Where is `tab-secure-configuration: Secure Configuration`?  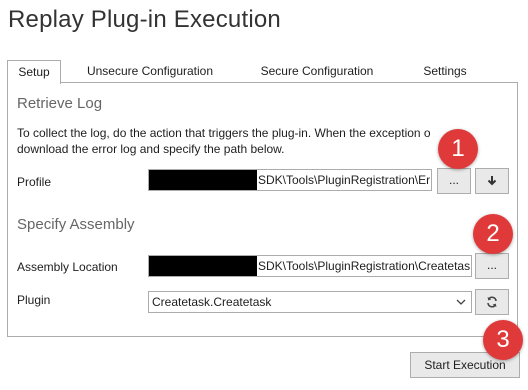 tab-secure-configuration: Secure Configuration is located at coordinates (317, 71).